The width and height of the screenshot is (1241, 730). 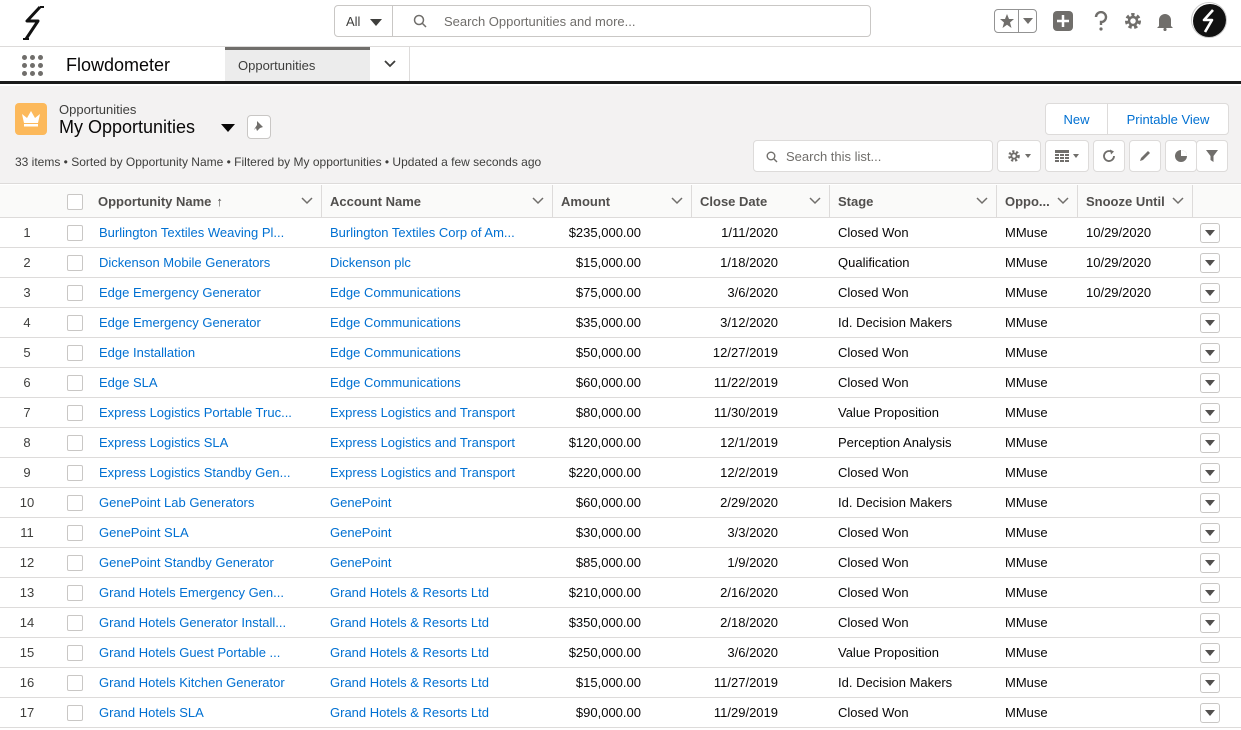 What do you see at coordinates (33, 66) in the screenshot?
I see `app-launcher-icon` at bounding box center [33, 66].